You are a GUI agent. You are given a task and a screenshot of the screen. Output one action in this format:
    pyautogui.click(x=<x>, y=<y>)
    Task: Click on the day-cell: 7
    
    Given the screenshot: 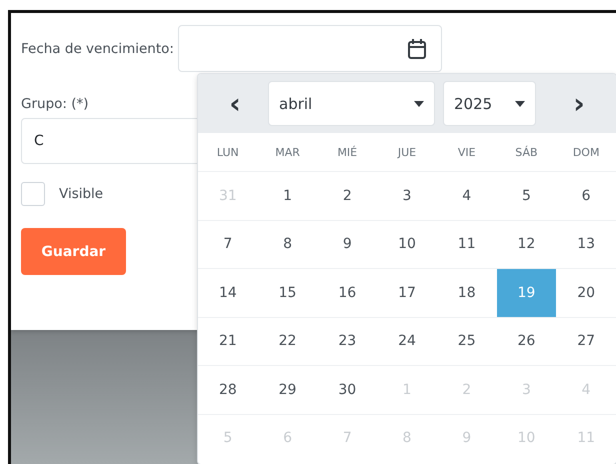 What is the action you would take?
    pyautogui.click(x=228, y=244)
    